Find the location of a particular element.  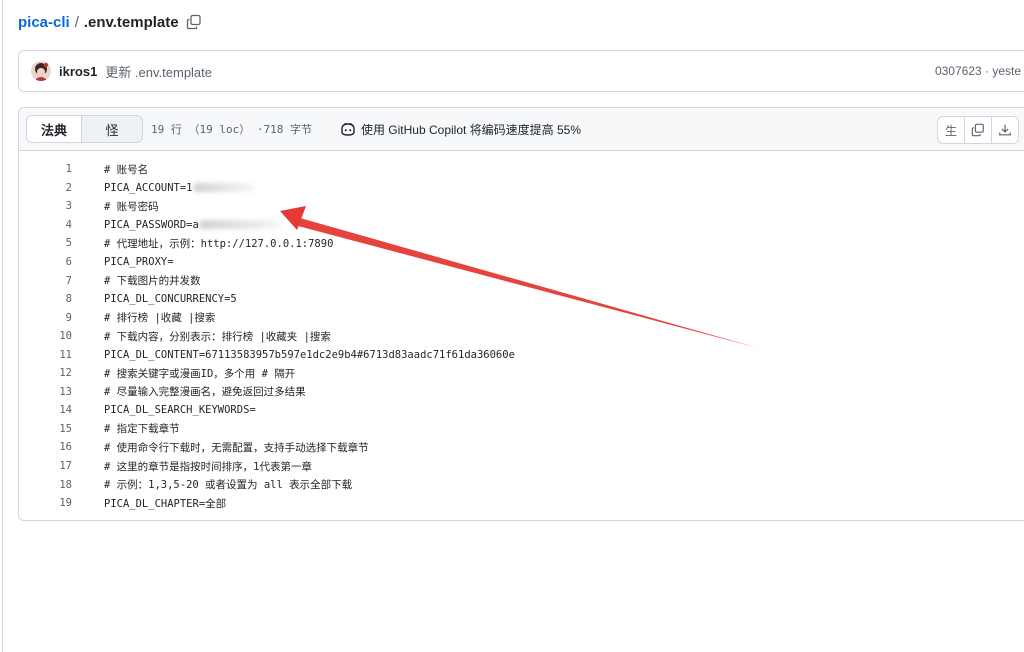

line-content: # 账号名 is located at coordinates (126, 169).